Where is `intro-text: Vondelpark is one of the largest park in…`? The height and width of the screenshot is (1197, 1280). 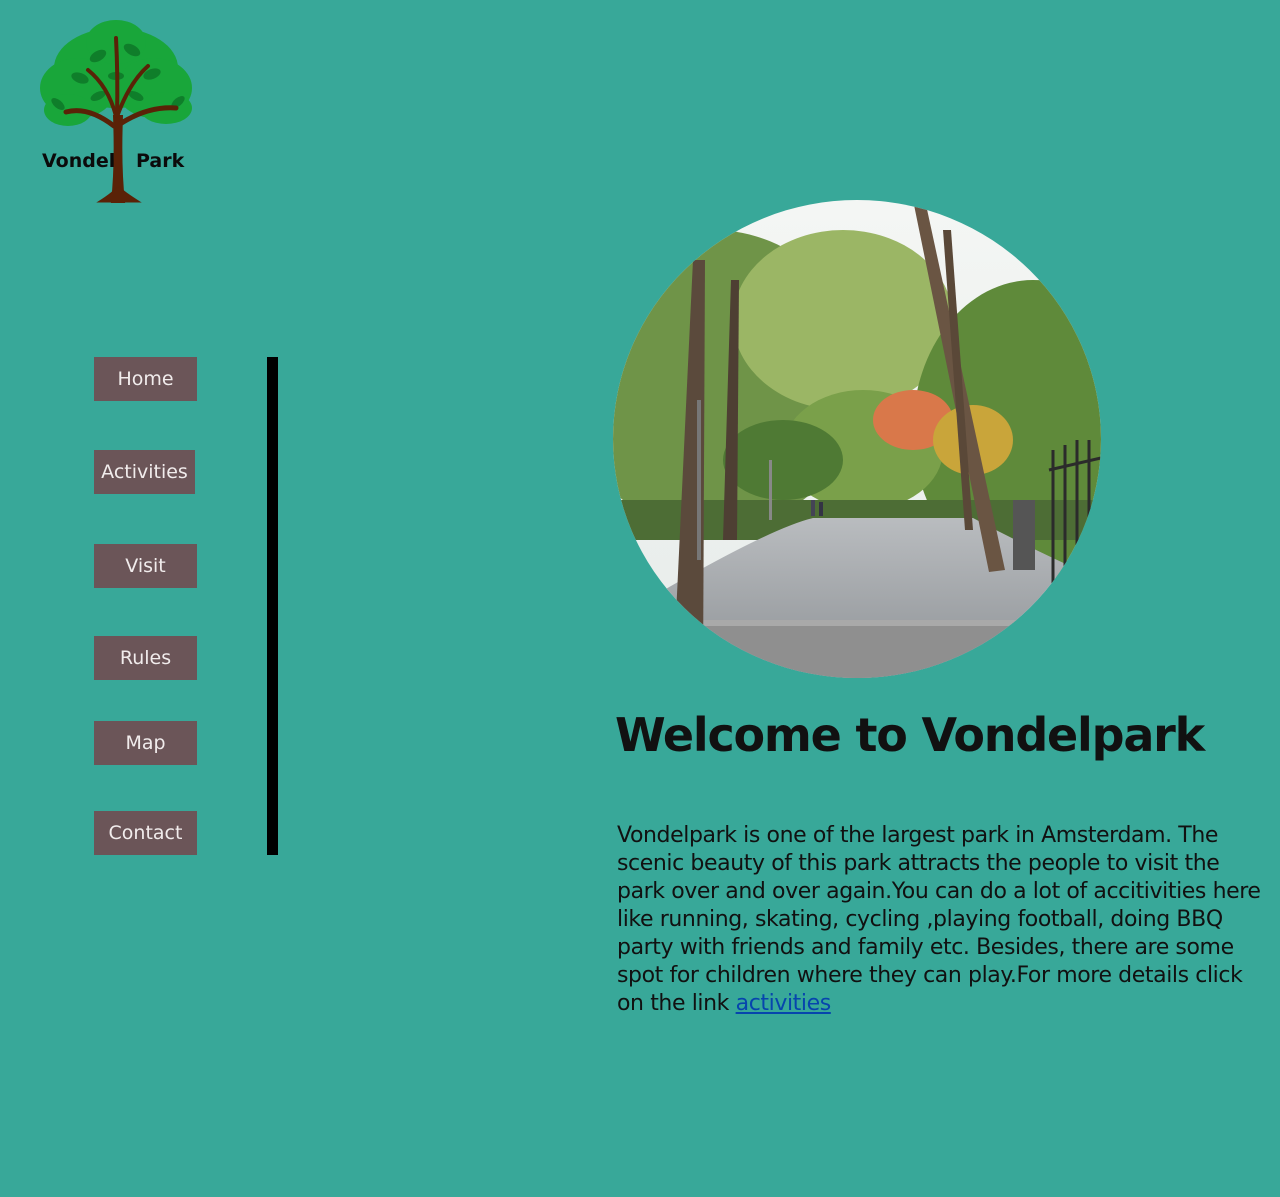 intro-text: Vondelpark is one of the largest park in… is located at coordinates (939, 919).